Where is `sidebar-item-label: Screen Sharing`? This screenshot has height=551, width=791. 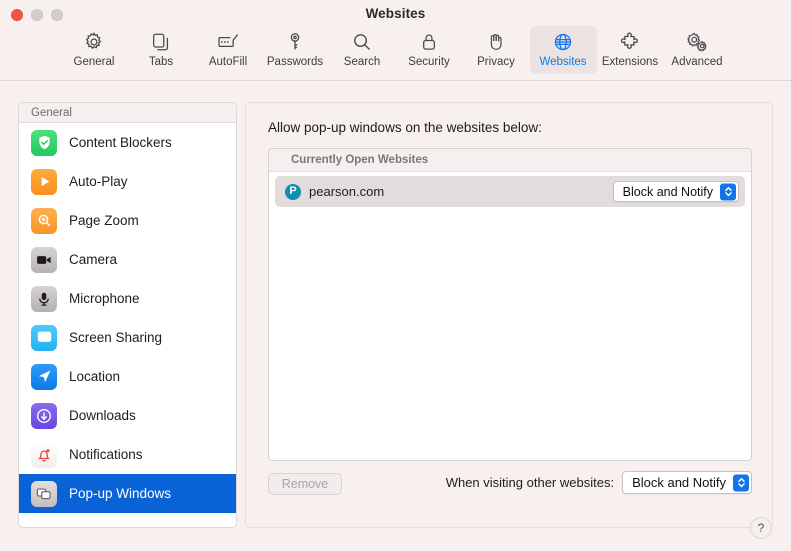 sidebar-item-label: Screen Sharing is located at coordinates (116, 337).